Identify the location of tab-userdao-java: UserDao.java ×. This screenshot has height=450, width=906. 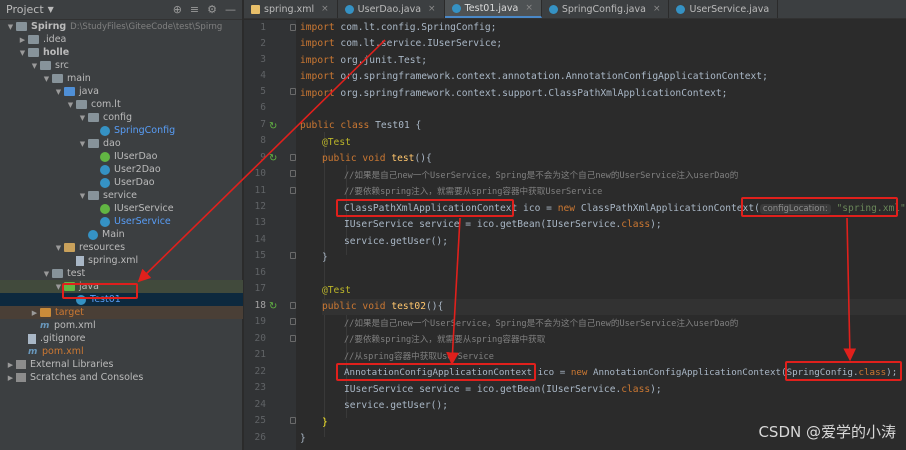
(391, 9).